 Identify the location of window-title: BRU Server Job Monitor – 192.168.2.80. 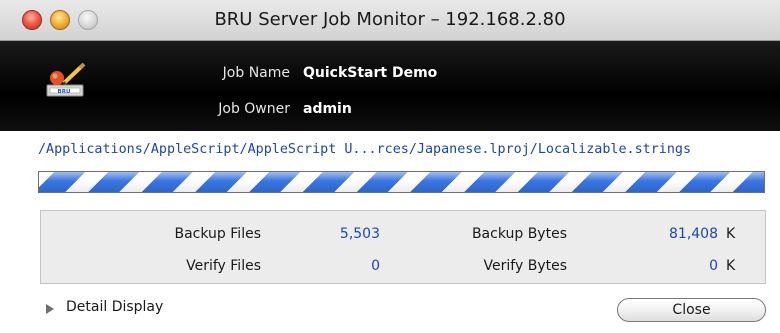
(390, 19).